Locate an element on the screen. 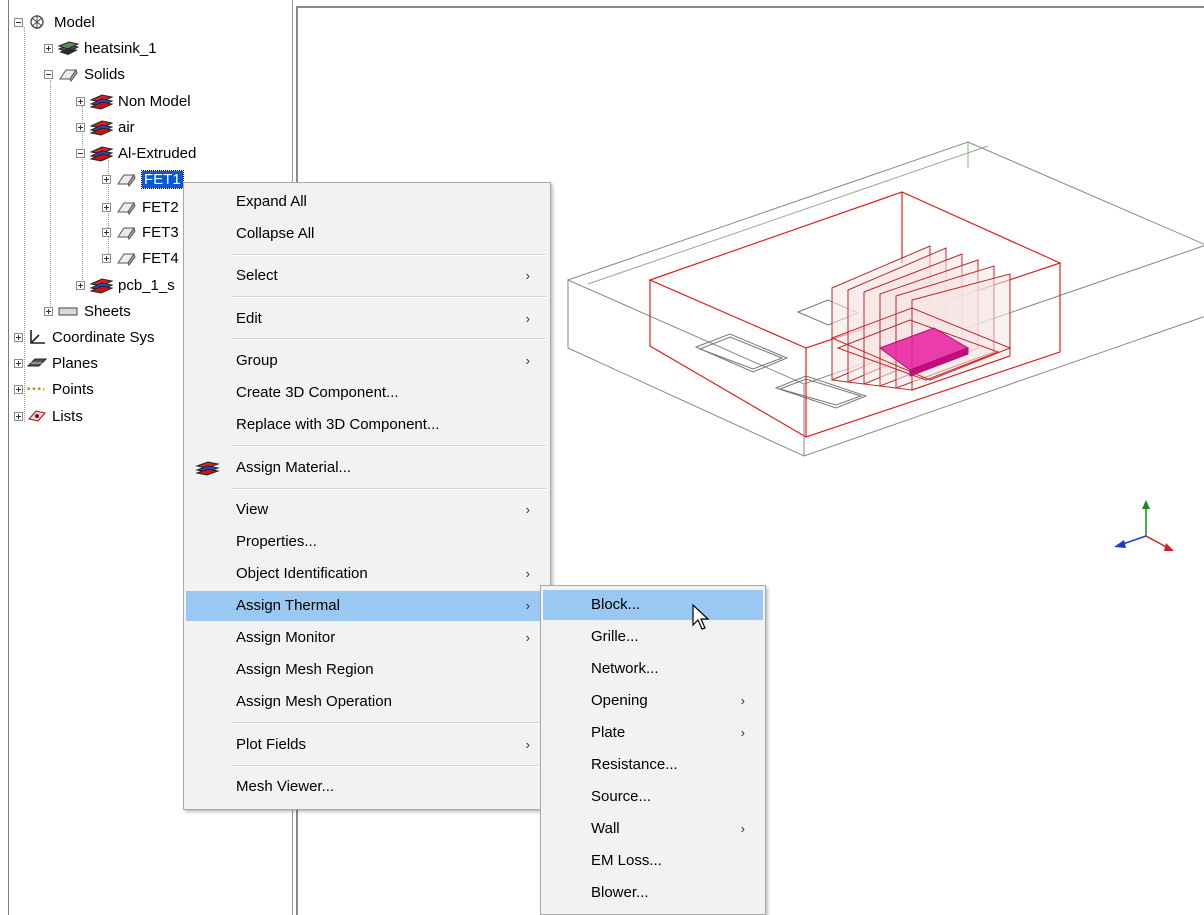 This screenshot has width=1204, height=915. menu-label: Assign Mesh Region is located at coordinates (305, 669).